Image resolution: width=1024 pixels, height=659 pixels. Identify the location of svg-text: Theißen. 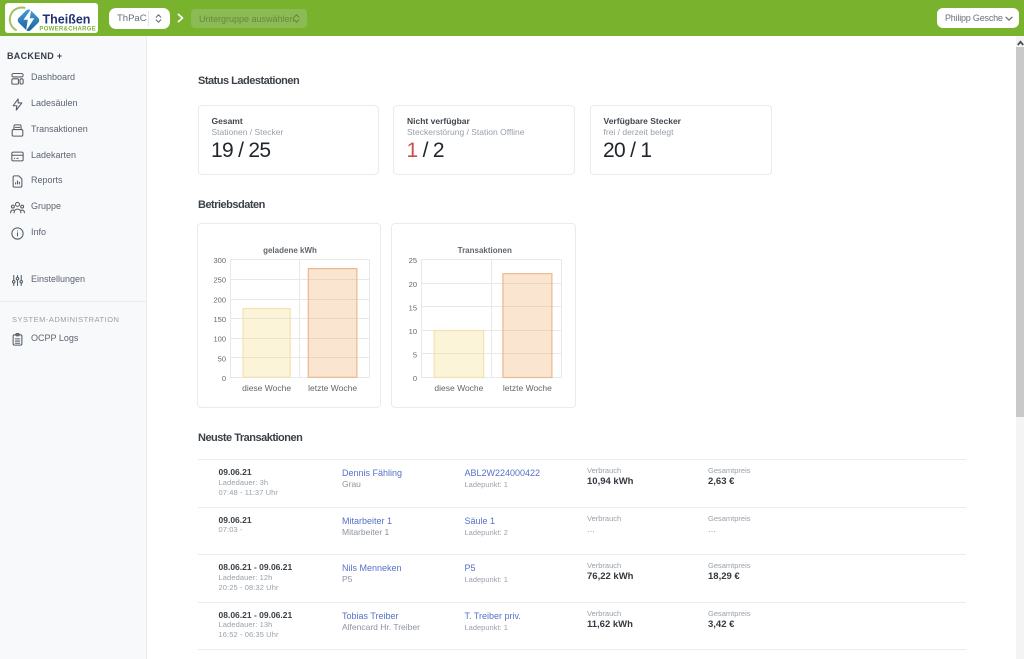
(67, 20).